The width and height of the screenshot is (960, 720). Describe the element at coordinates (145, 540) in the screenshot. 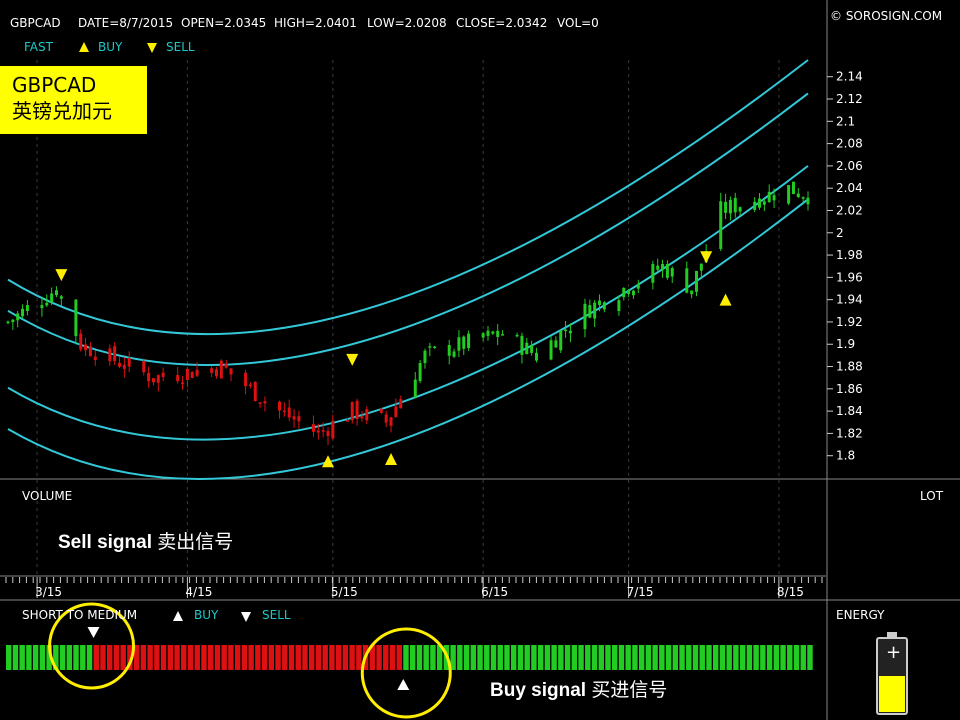

I see `sell-signal-annotation: Sell signal 卖出信号` at that location.